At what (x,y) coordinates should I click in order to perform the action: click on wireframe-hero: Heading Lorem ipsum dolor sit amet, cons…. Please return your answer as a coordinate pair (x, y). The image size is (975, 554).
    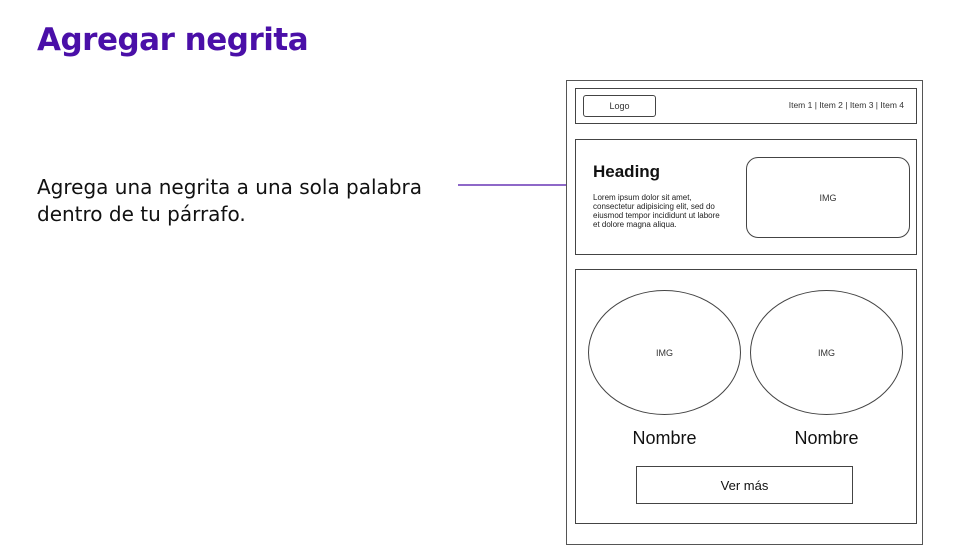
    Looking at the image, I should click on (746, 197).